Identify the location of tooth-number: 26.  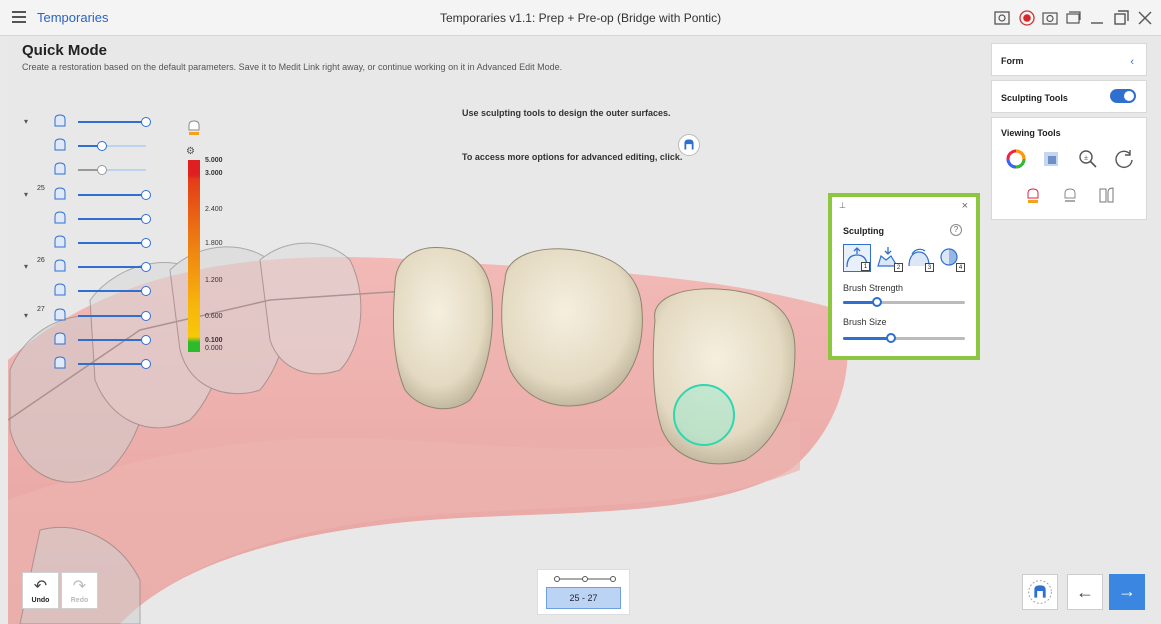
(41, 261).